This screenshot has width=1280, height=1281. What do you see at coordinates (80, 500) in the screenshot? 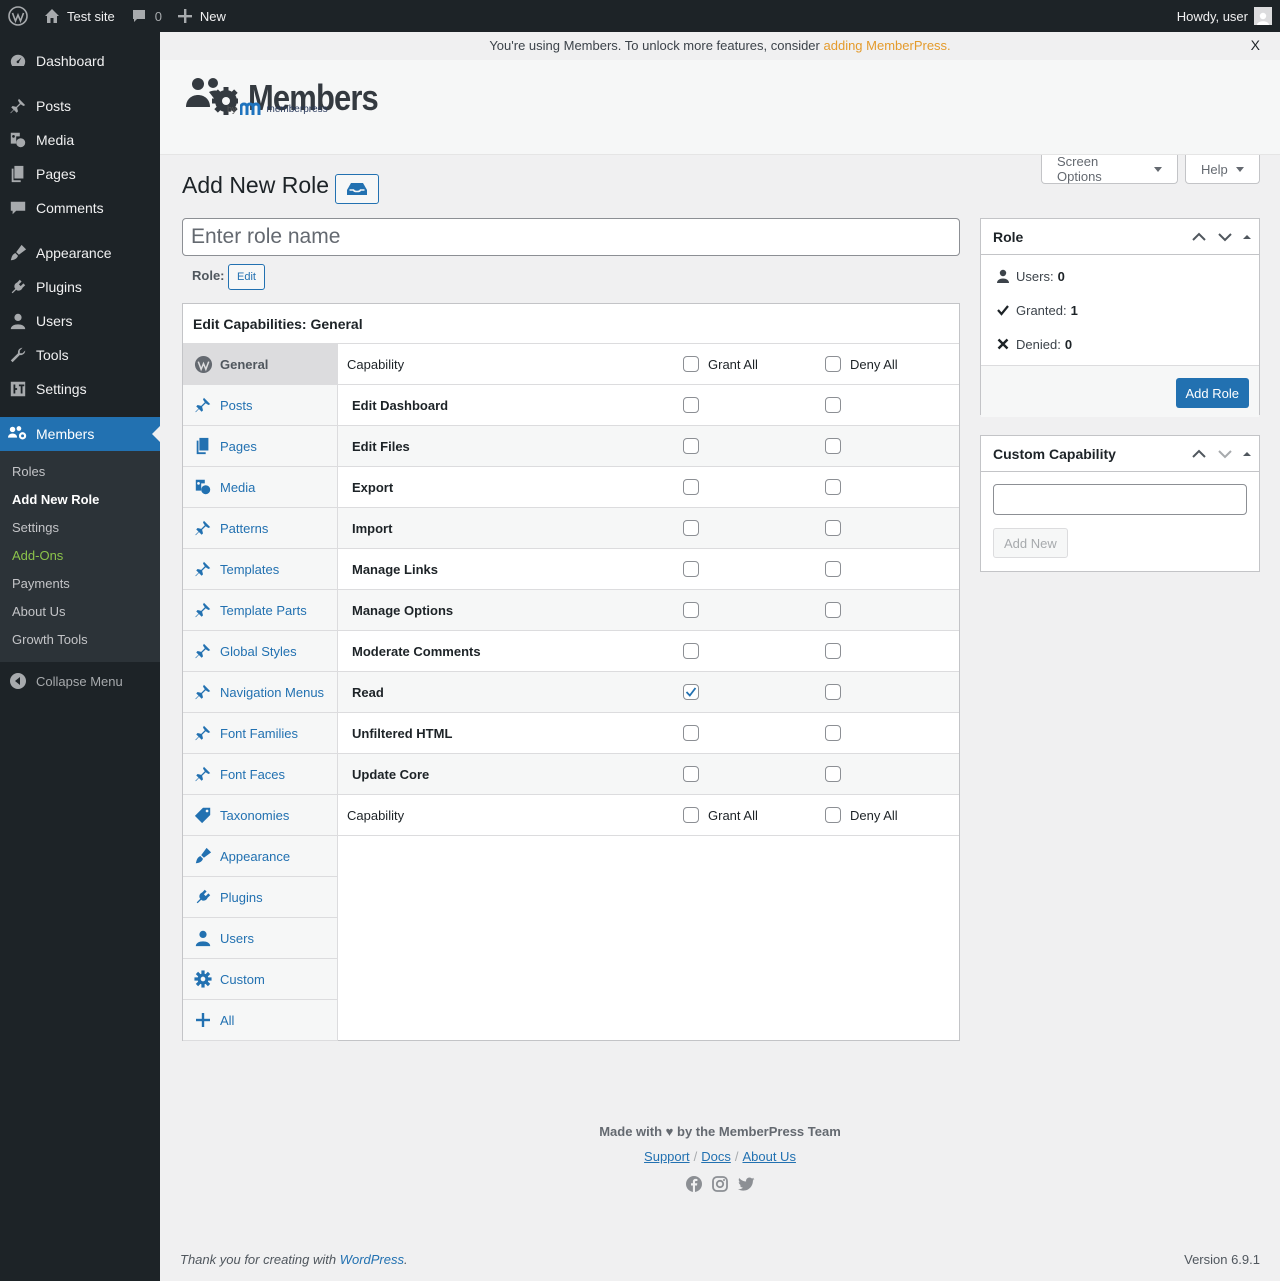
I see `submenu-item-add-new-role: Add New Role` at bounding box center [80, 500].